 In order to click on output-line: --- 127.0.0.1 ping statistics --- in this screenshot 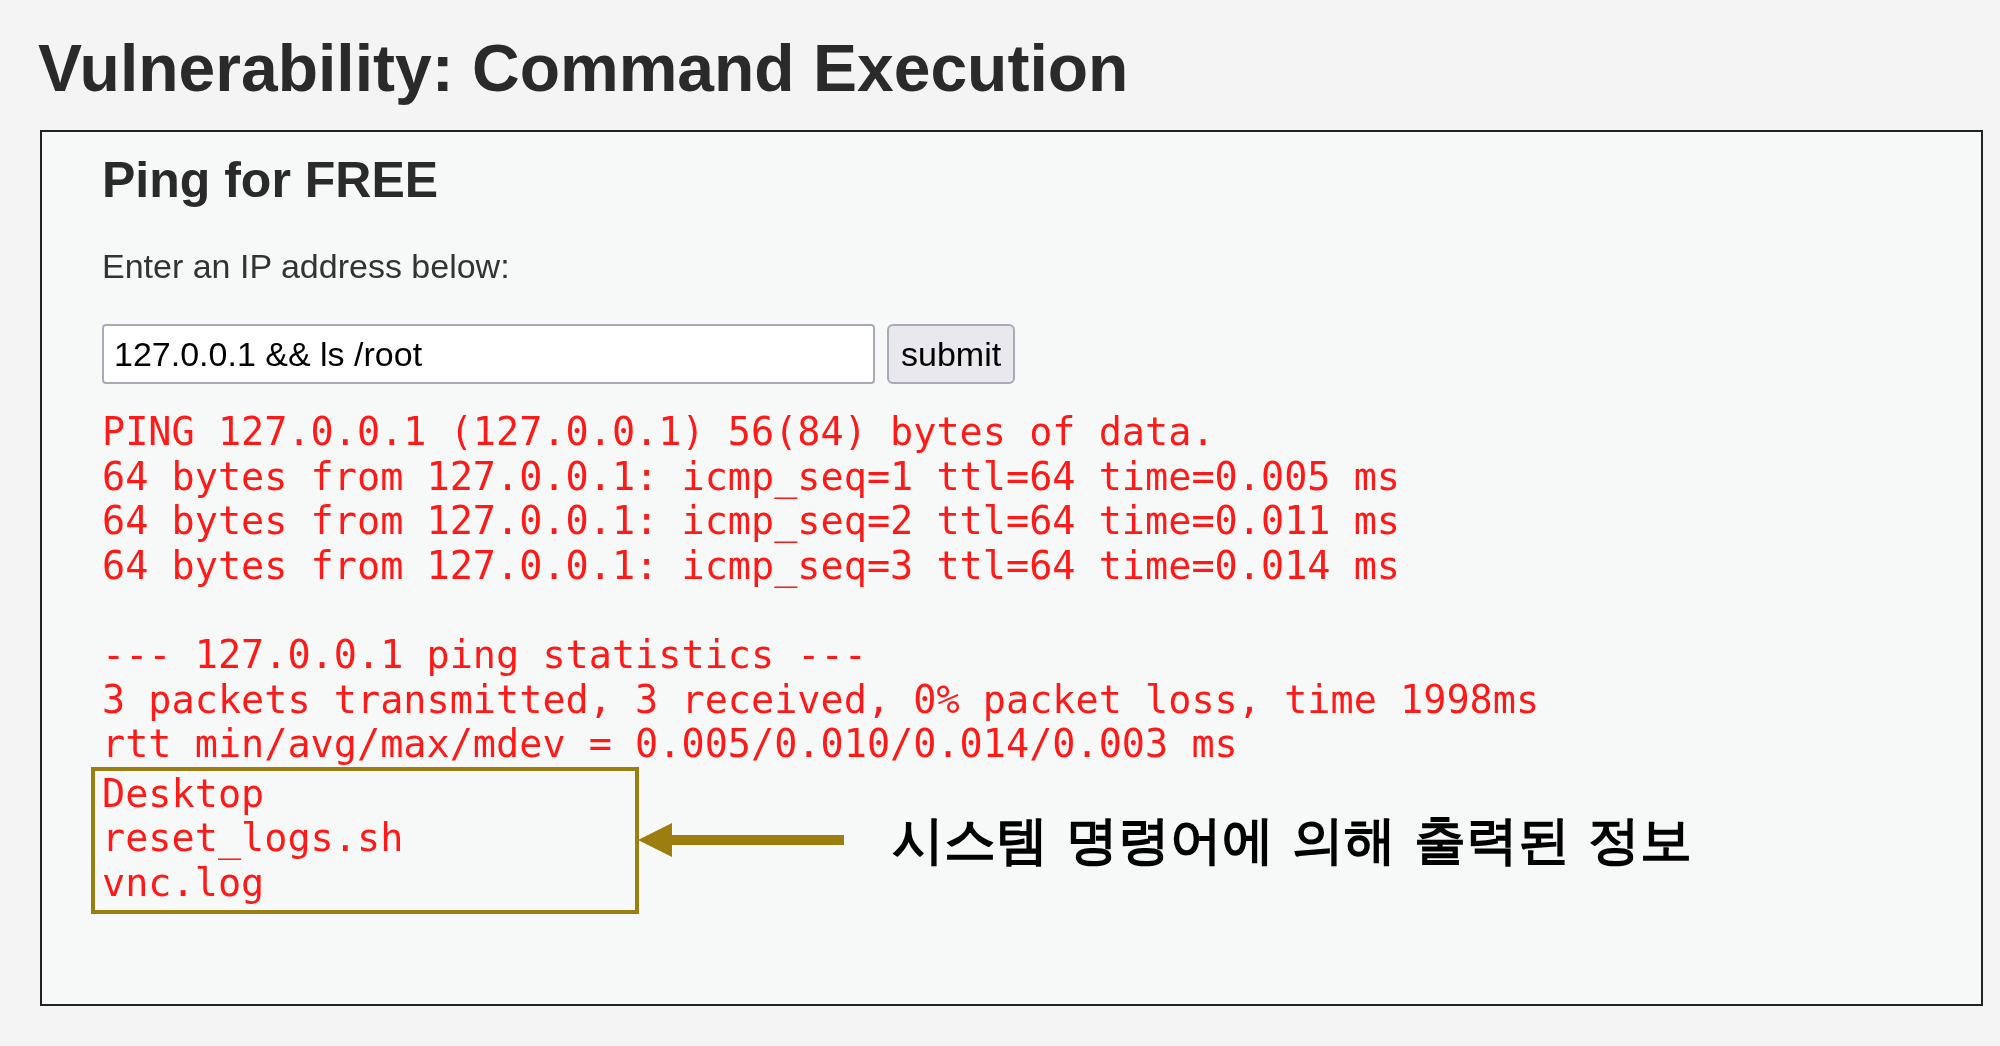, I will do `click(485, 655)`.